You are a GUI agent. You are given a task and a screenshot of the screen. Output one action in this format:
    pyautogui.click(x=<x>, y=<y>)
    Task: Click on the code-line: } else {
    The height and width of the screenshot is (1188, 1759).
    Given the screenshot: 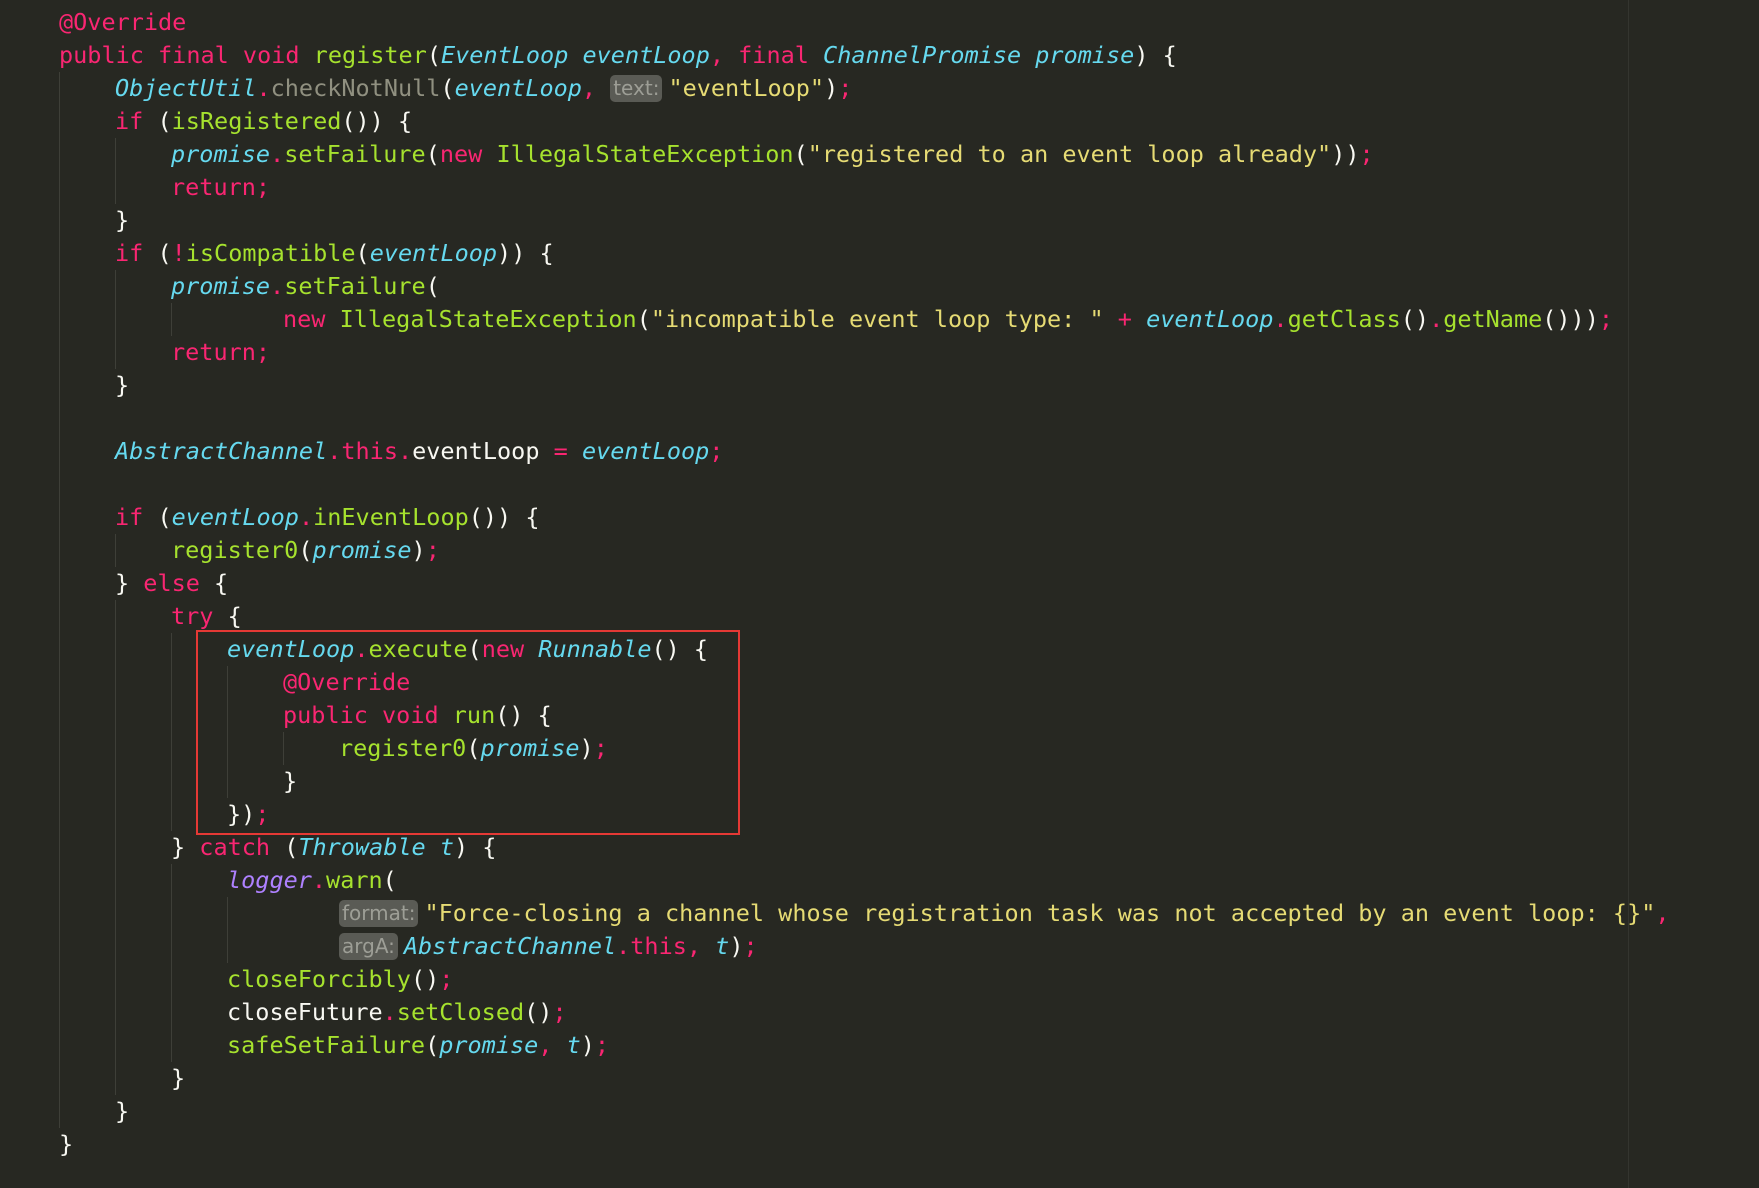 What is the action you would take?
    pyautogui.click(x=171, y=583)
    